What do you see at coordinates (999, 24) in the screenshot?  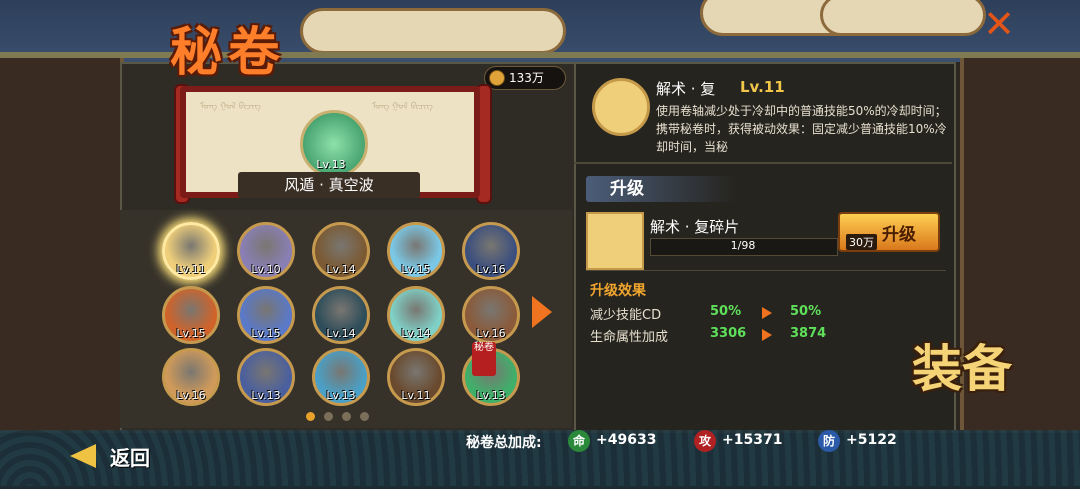 I see `close-x-icon: ✕` at bounding box center [999, 24].